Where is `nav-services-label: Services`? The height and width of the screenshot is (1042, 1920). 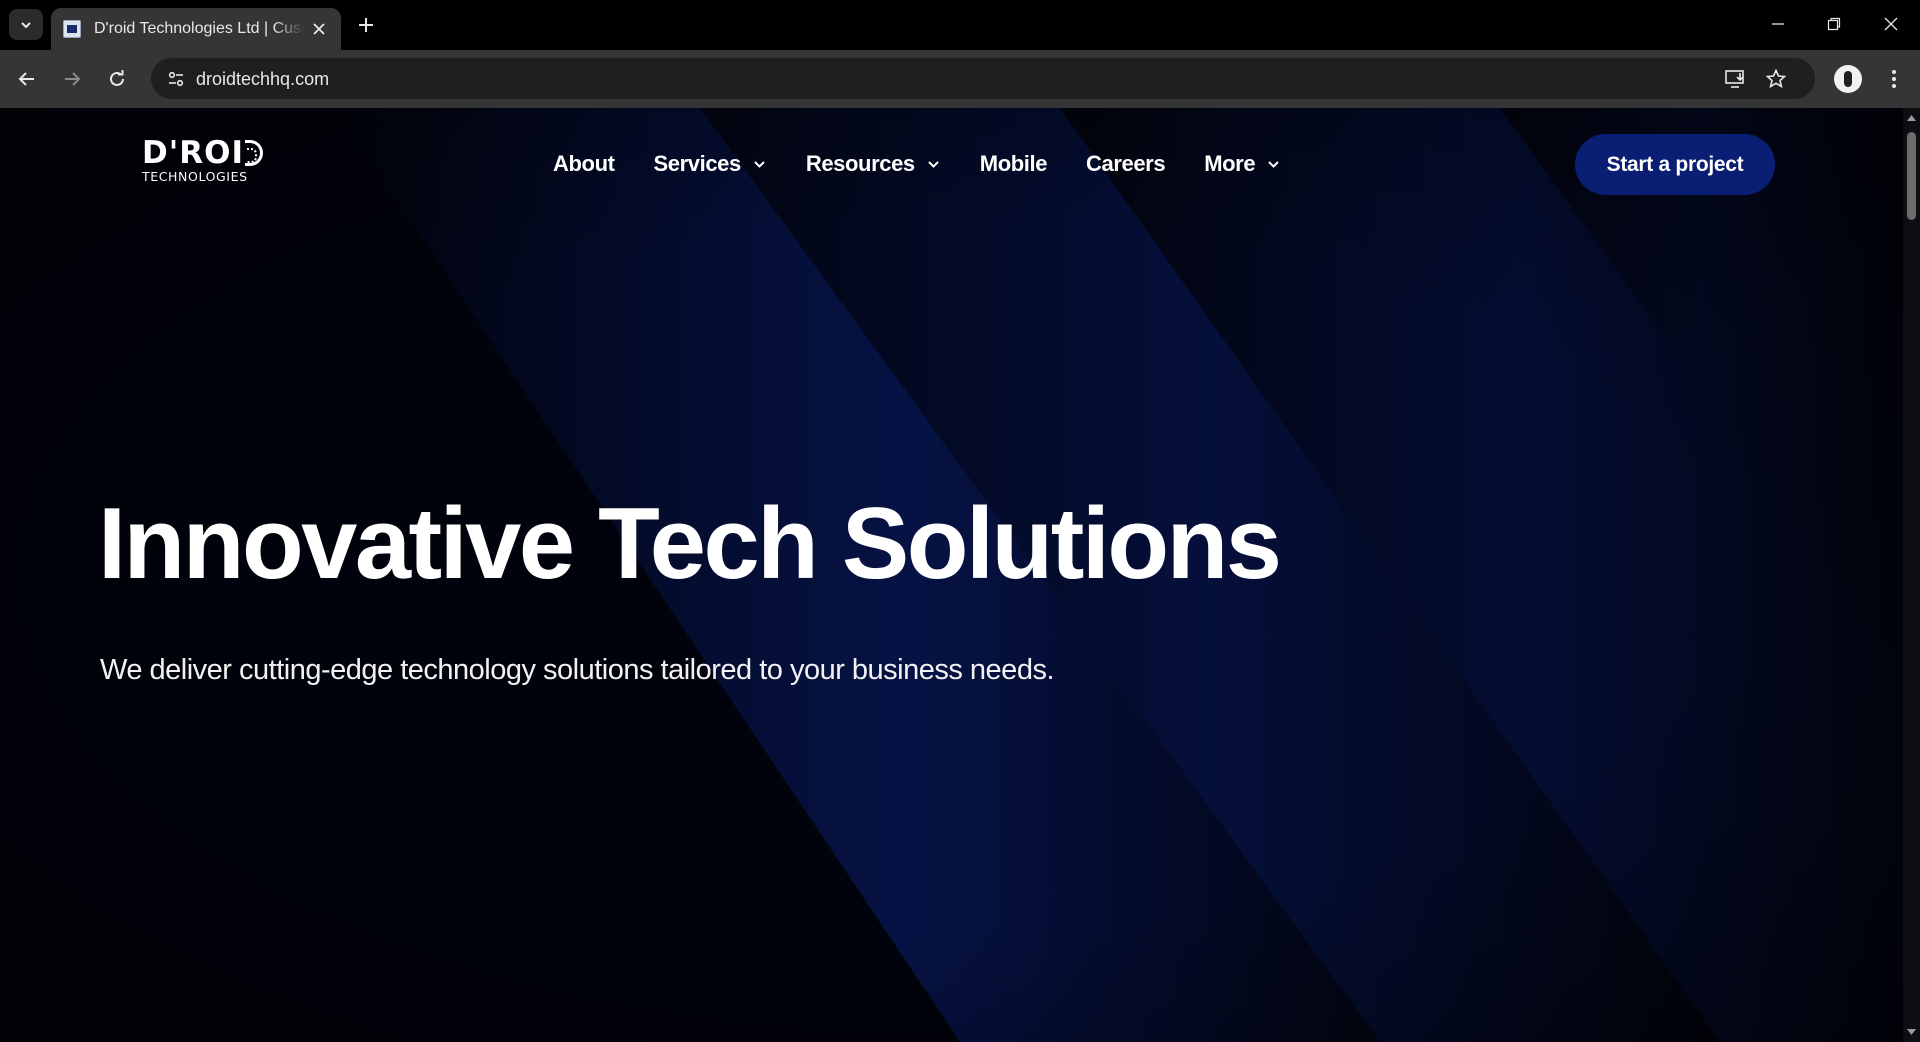
nav-services-label: Services is located at coordinates (697, 163).